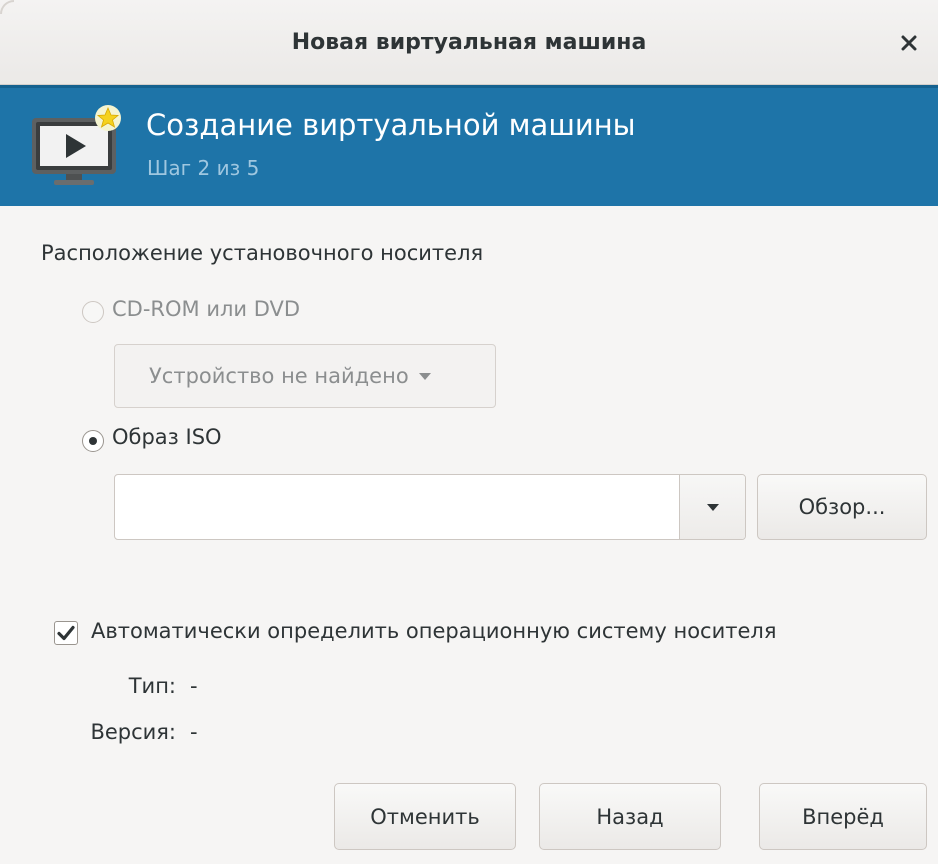 The width and height of the screenshot is (938, 864). What do you see at coordinates (203, 168) in the screenshot?
I see `step-indicator: Шаг 2 из 5` at bounding box center [203, 168].